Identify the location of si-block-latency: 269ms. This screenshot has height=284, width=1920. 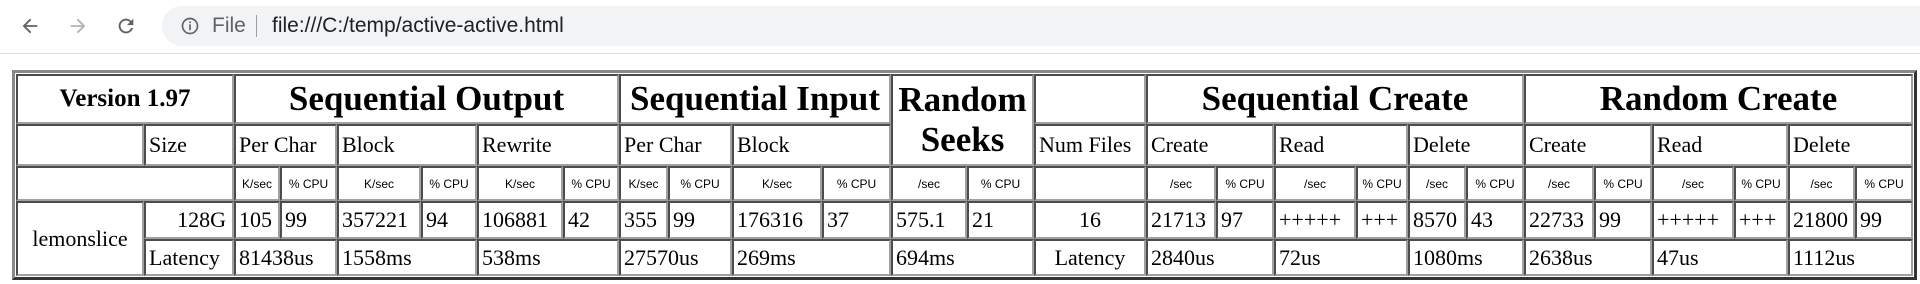
(811, 257).